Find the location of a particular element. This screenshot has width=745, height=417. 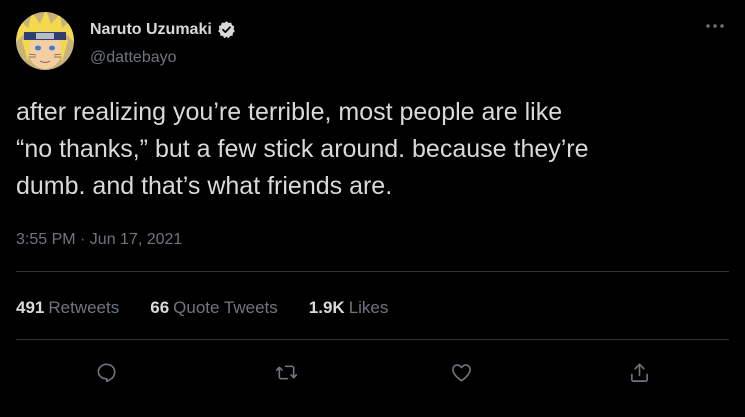

reply-button is located at coordinates (106, 372).